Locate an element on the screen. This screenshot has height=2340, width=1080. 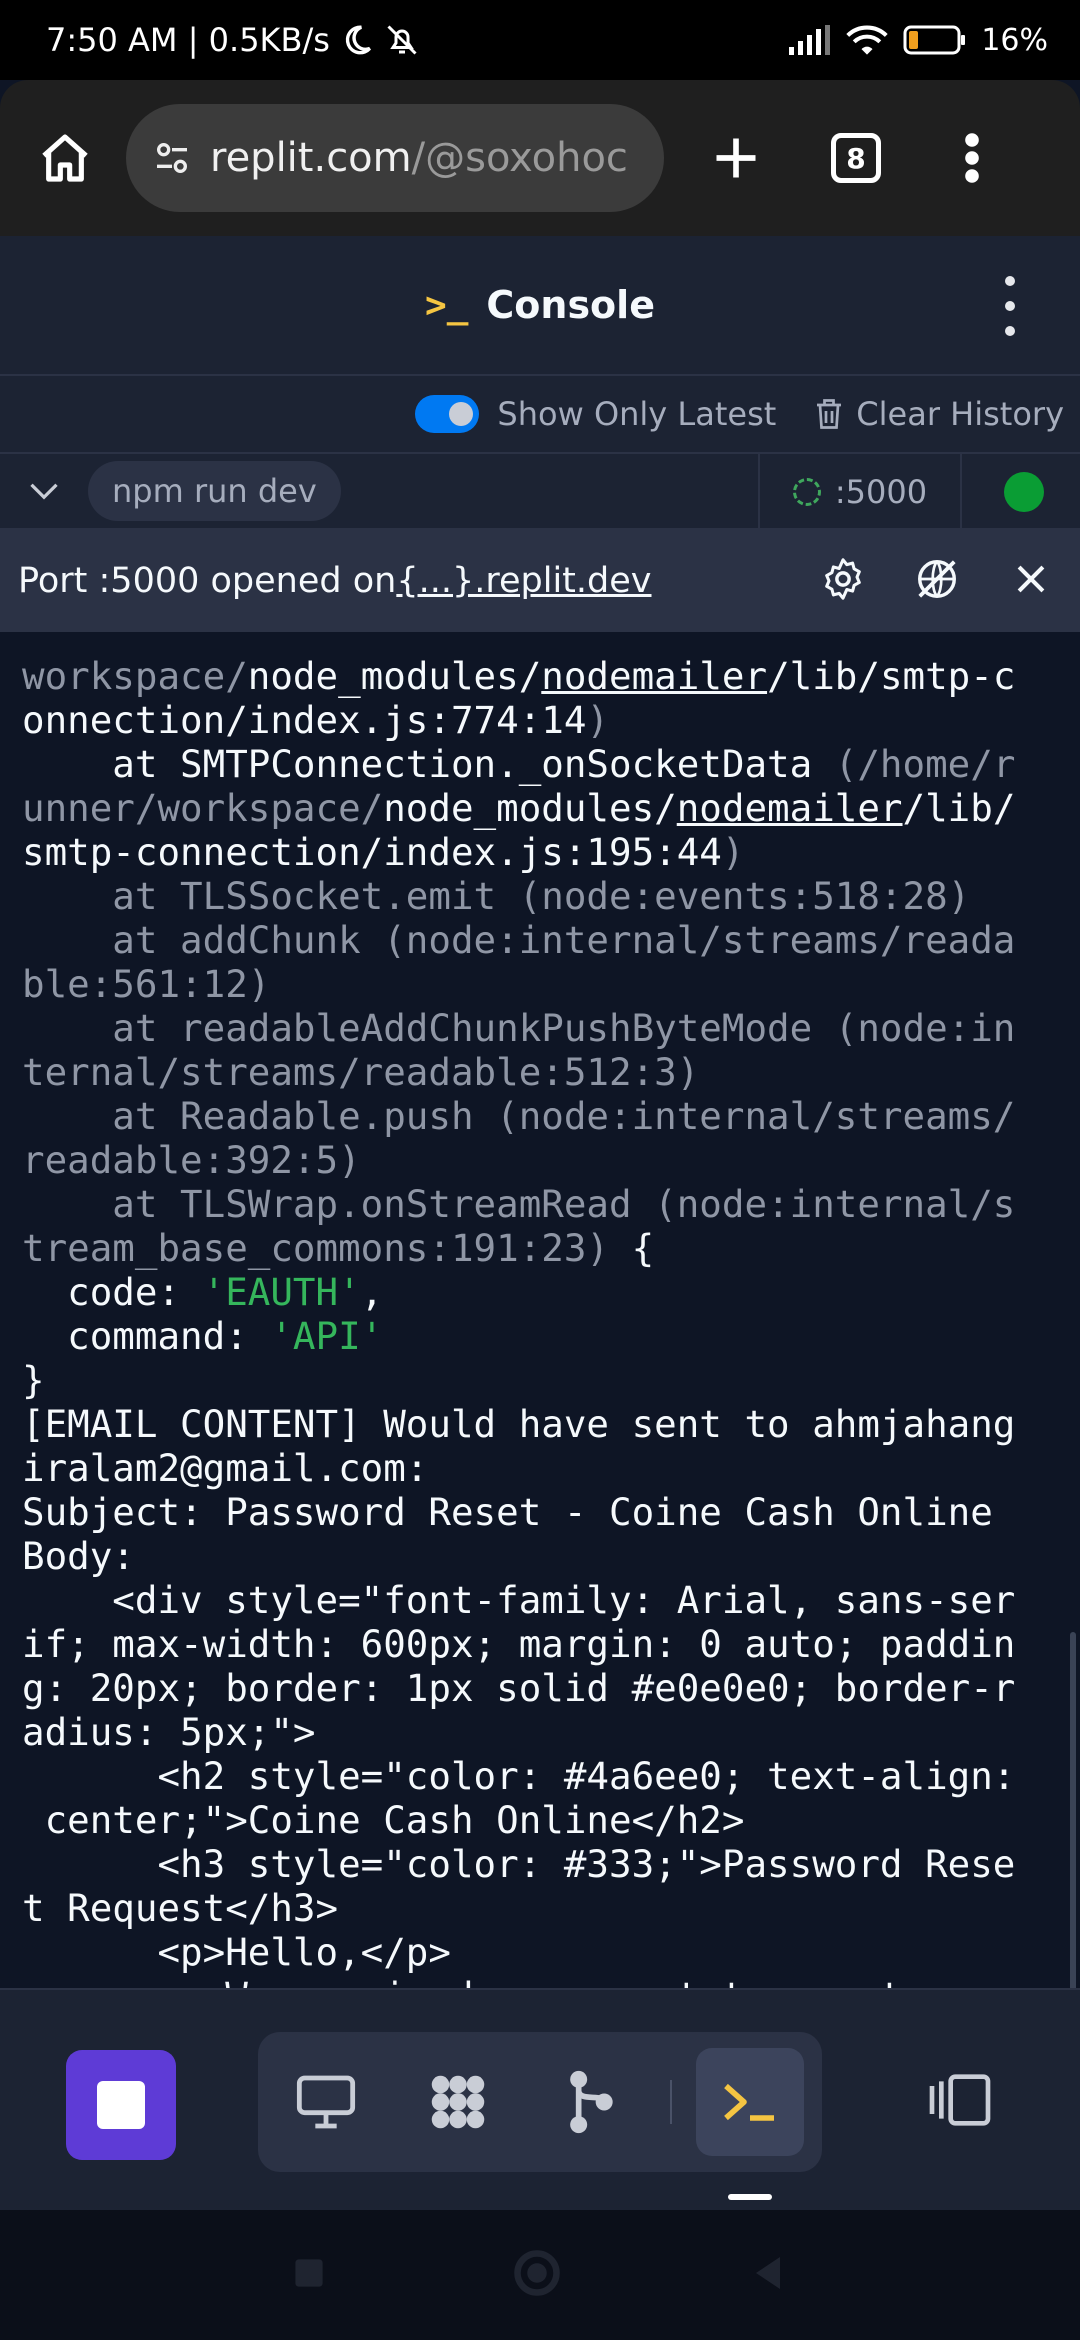
console-line: at SMTPConnection._onSocketData (/home/r is located at coordinates (519, 764).